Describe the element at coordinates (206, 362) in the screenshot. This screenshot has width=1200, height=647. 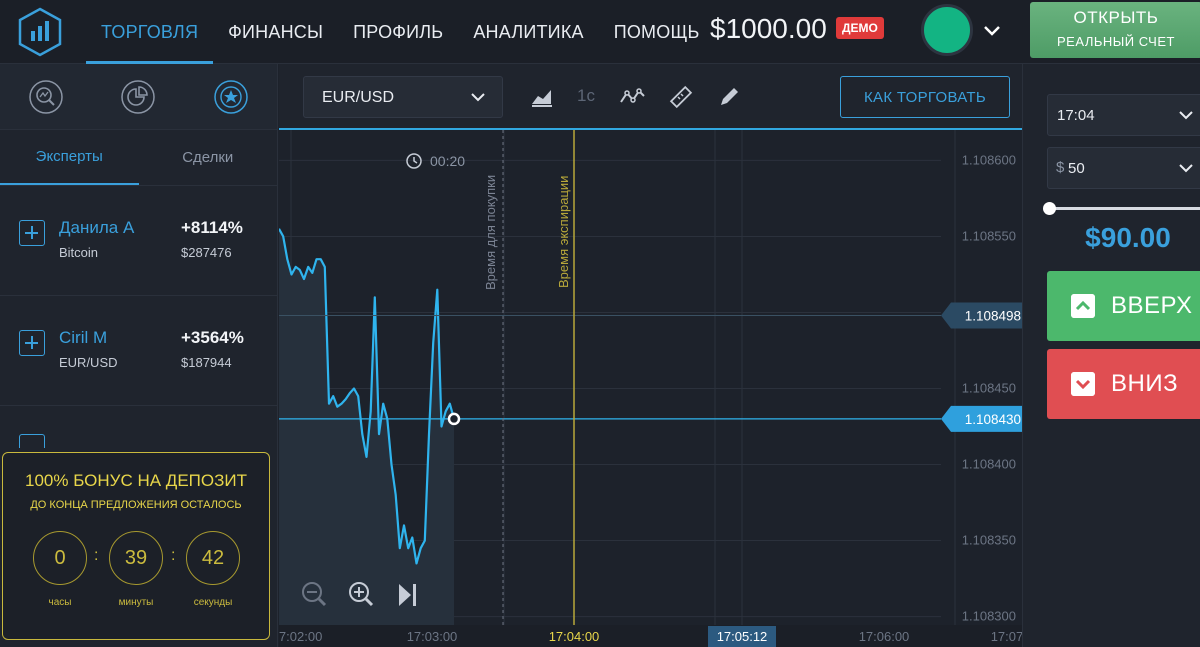
I see `expert-amount: $187944` at that location.